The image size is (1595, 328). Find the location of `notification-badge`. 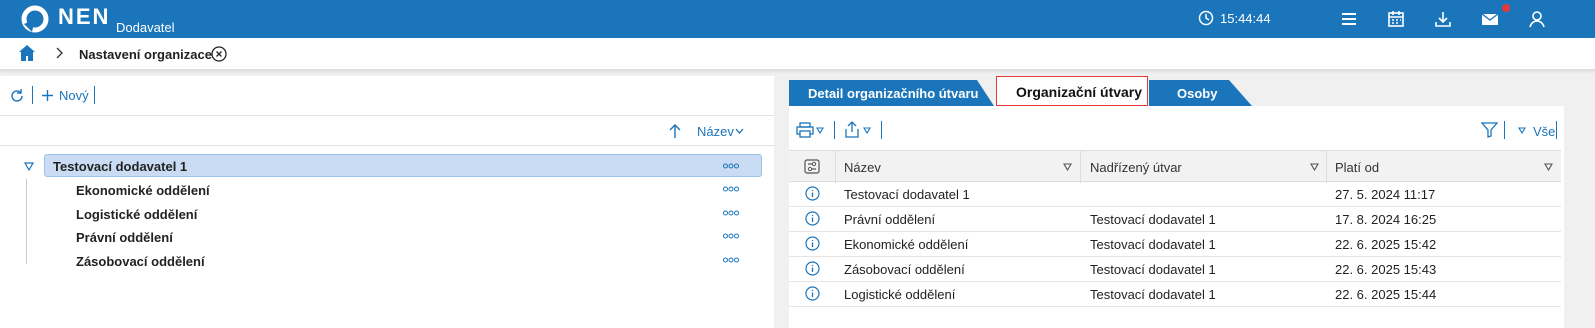

notification-badge is located at coordinates (1506, 8).